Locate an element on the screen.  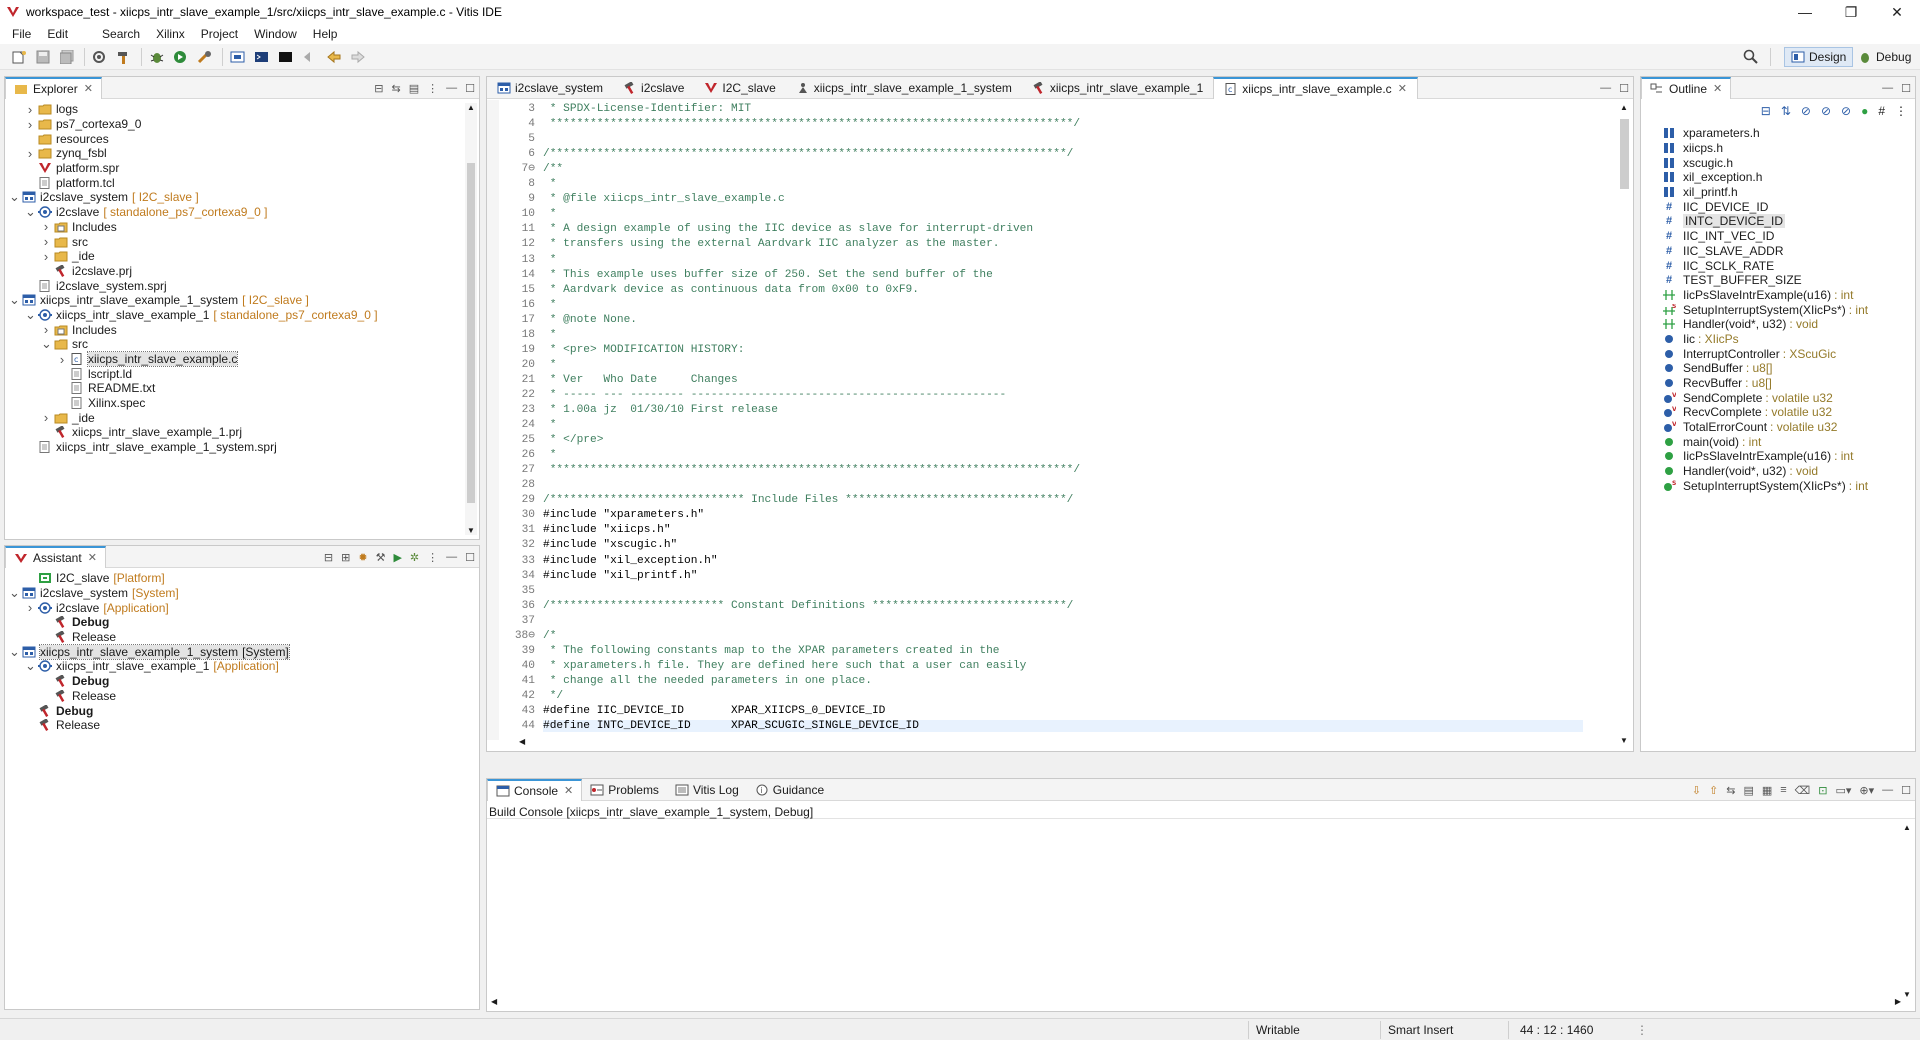
editor-vertical-scrollbar: ▲ ▼ is located at coordinates (1624, 424).